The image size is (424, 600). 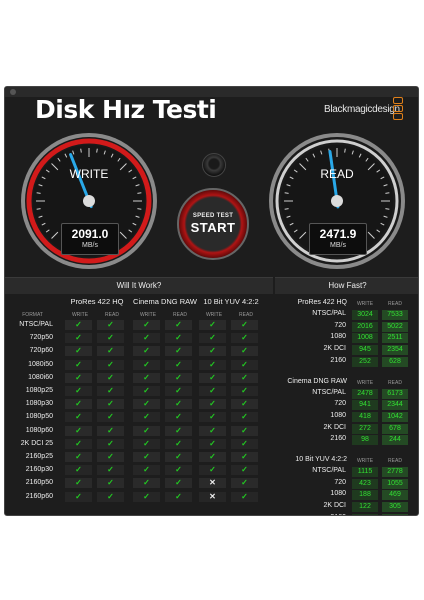 I want to click on format-row-label: 1080p60, so click(x=39, y=430).